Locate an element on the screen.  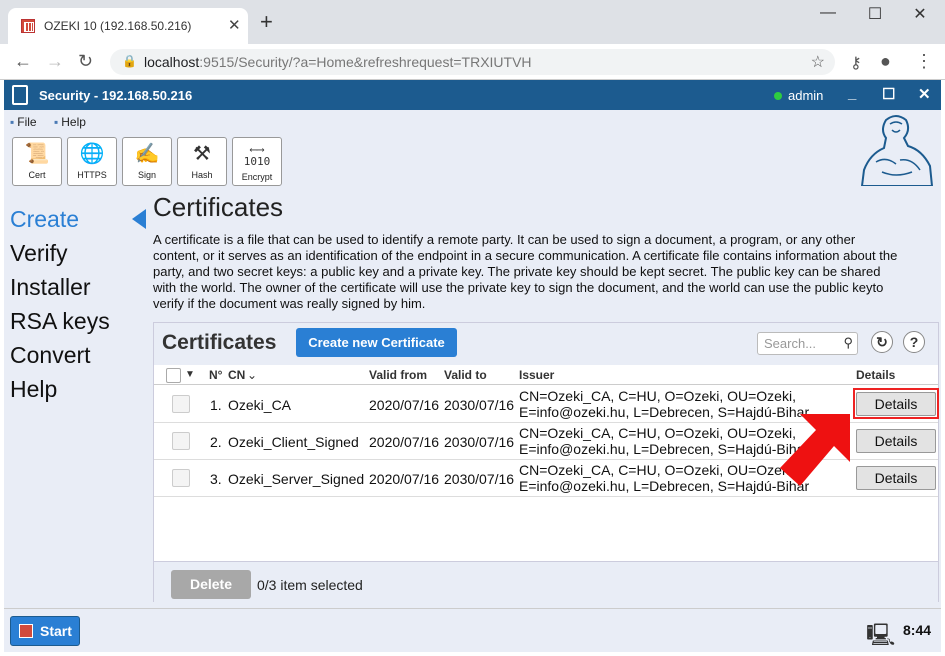
toolbar-https-button: 🌐 HTTPS is located at coordinates (92, 161).